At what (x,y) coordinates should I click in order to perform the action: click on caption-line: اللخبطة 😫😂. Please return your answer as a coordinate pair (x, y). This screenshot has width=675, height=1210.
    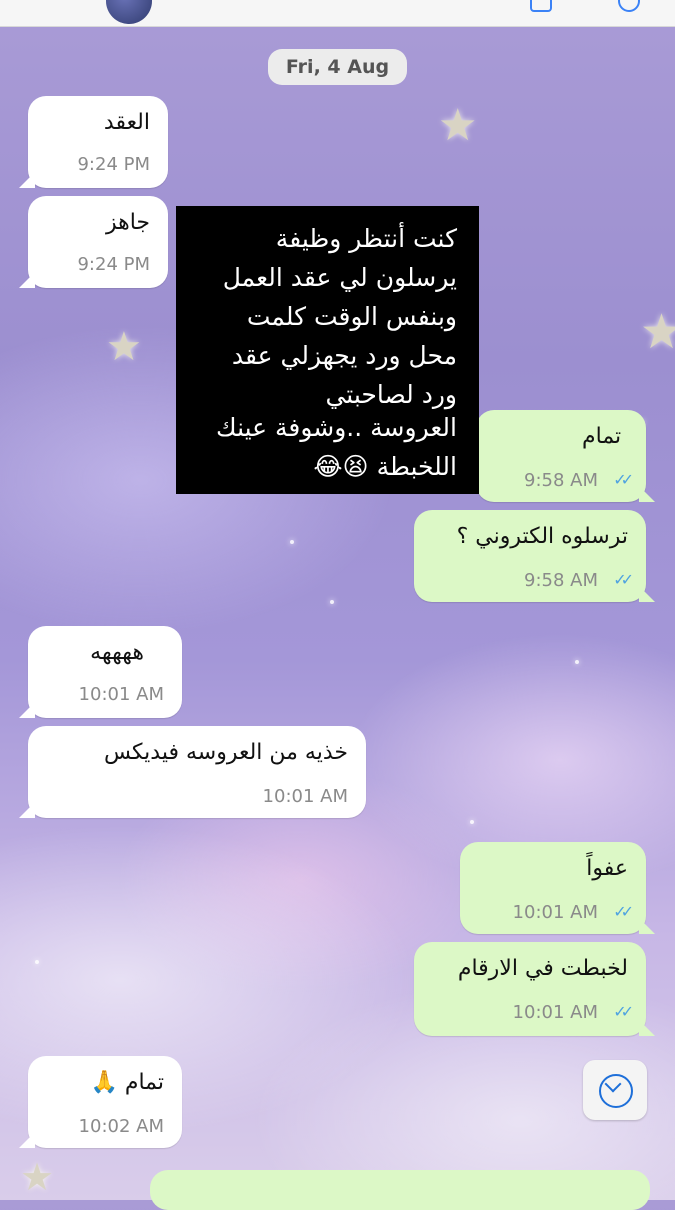
    Looking at the image, I should click on (385, 466).